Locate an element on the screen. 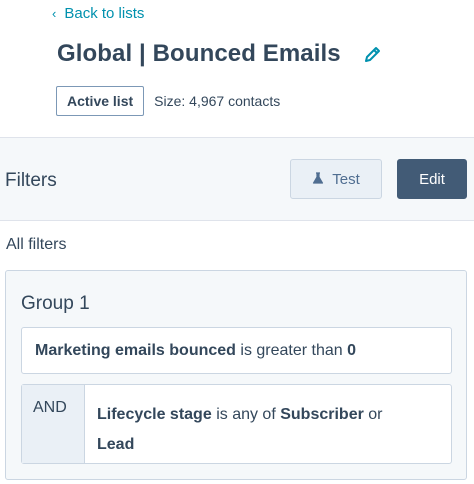 The width and height of the screenshot is (474, 484). all-filters-label: All filters is located at coordinates (36, 244).